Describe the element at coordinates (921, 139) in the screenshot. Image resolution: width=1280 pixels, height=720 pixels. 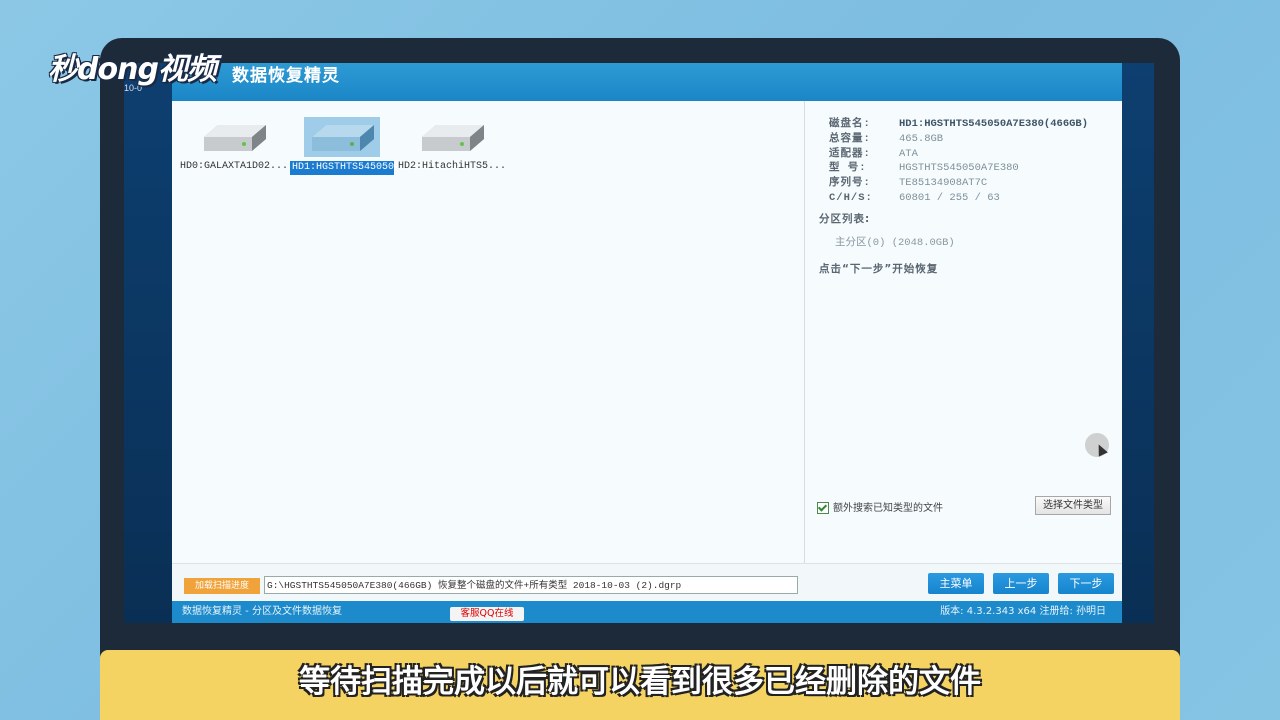
I see `info-value: 465.8GB` at that location.